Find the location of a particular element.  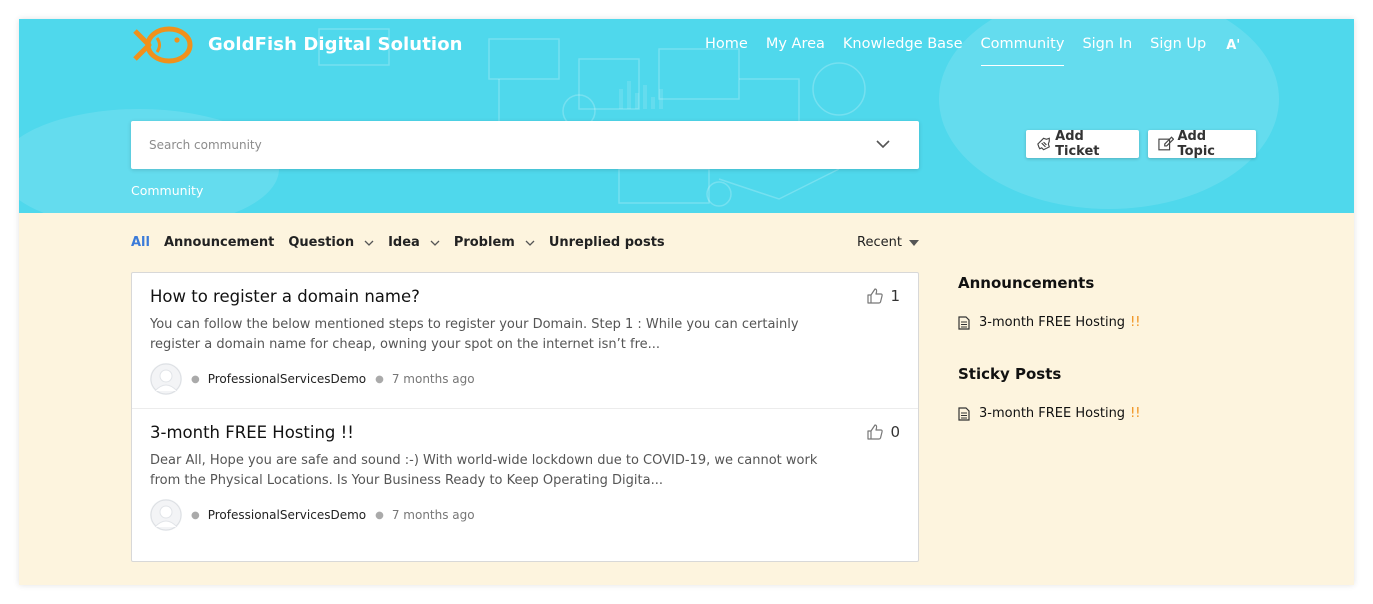

announcement-link: 3-month FREE Hosting !! is located at coordinates (1049, 322).